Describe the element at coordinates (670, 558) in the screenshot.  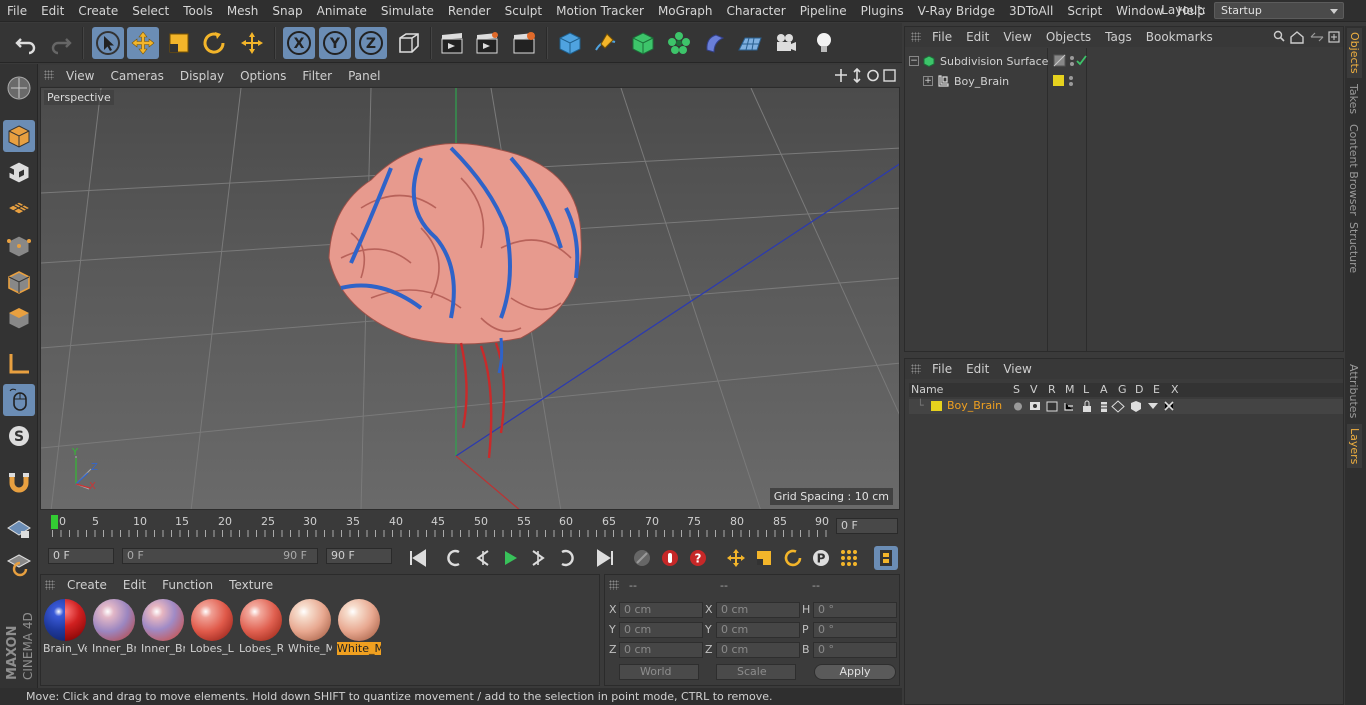
I see `autokeying-button` at that location.